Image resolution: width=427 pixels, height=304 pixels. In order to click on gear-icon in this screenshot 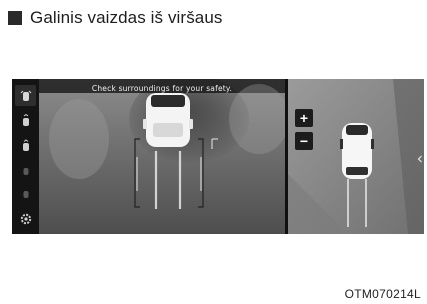, I will do `click(25, 218)`.